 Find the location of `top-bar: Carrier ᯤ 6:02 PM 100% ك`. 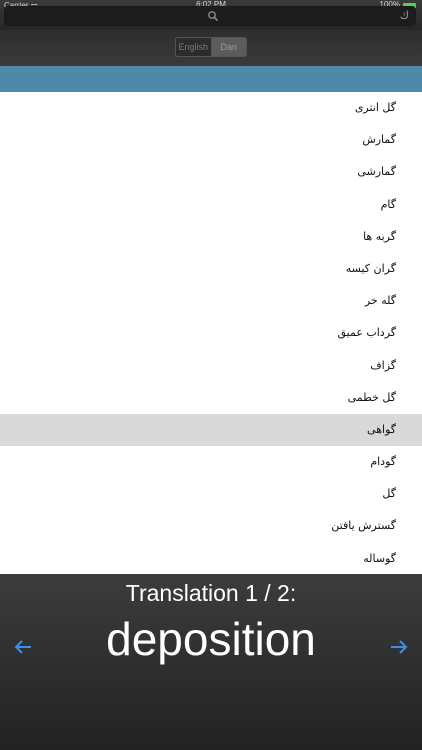

top-bar: Carrier ᯤ 6:02 PM 100% ك is located at coordinates (211, 15).